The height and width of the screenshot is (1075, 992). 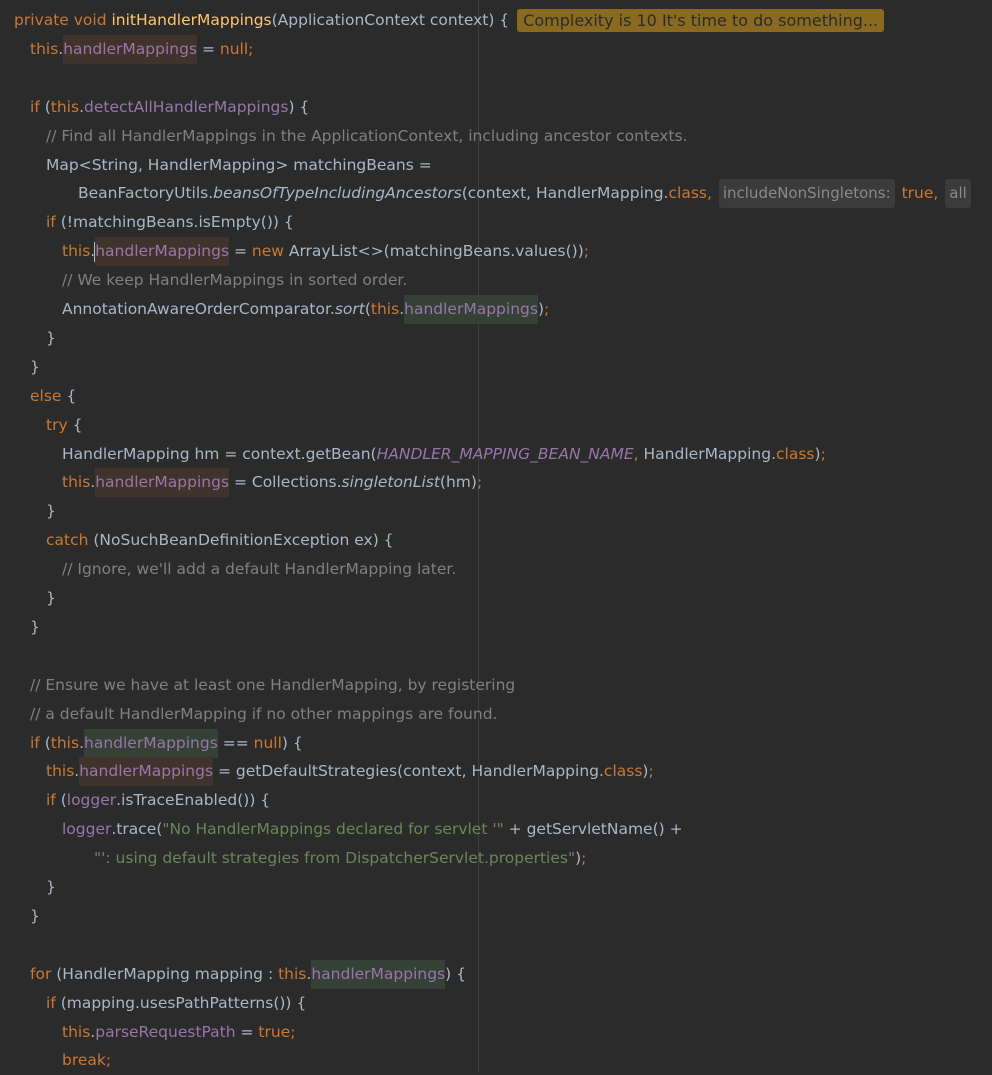 I want to click on code-token: .trace(, so click(x=137, y=829).